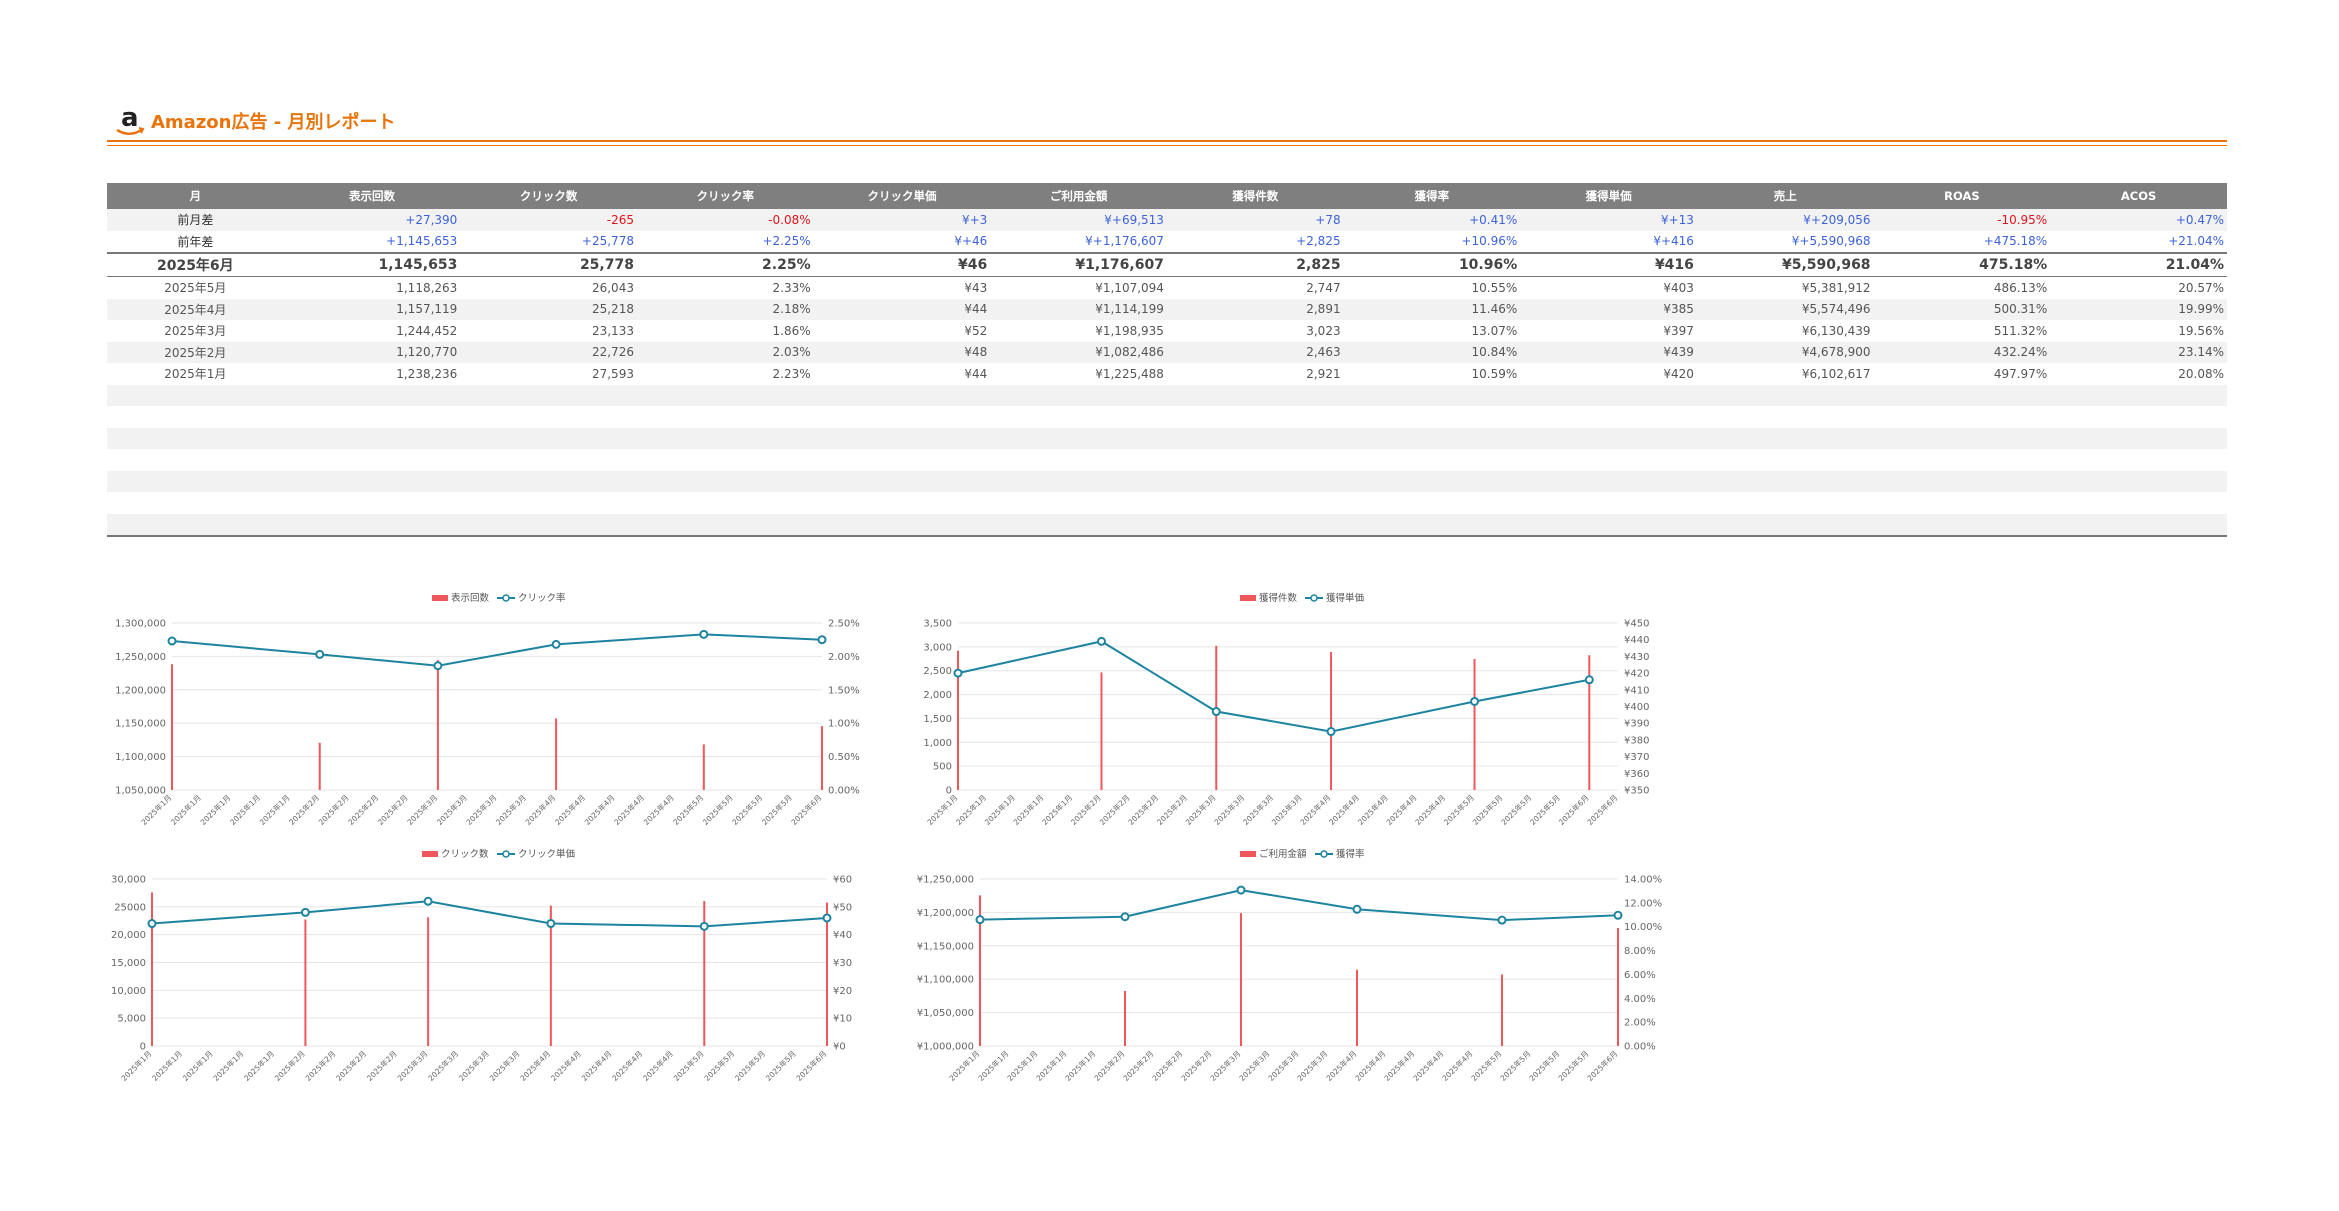 The image size is (2339, 1211). What do you see at coordinates (1962, 220) in the screenshot?
I see `table-cell: -10.95%` at bounding box center [1962, 220].